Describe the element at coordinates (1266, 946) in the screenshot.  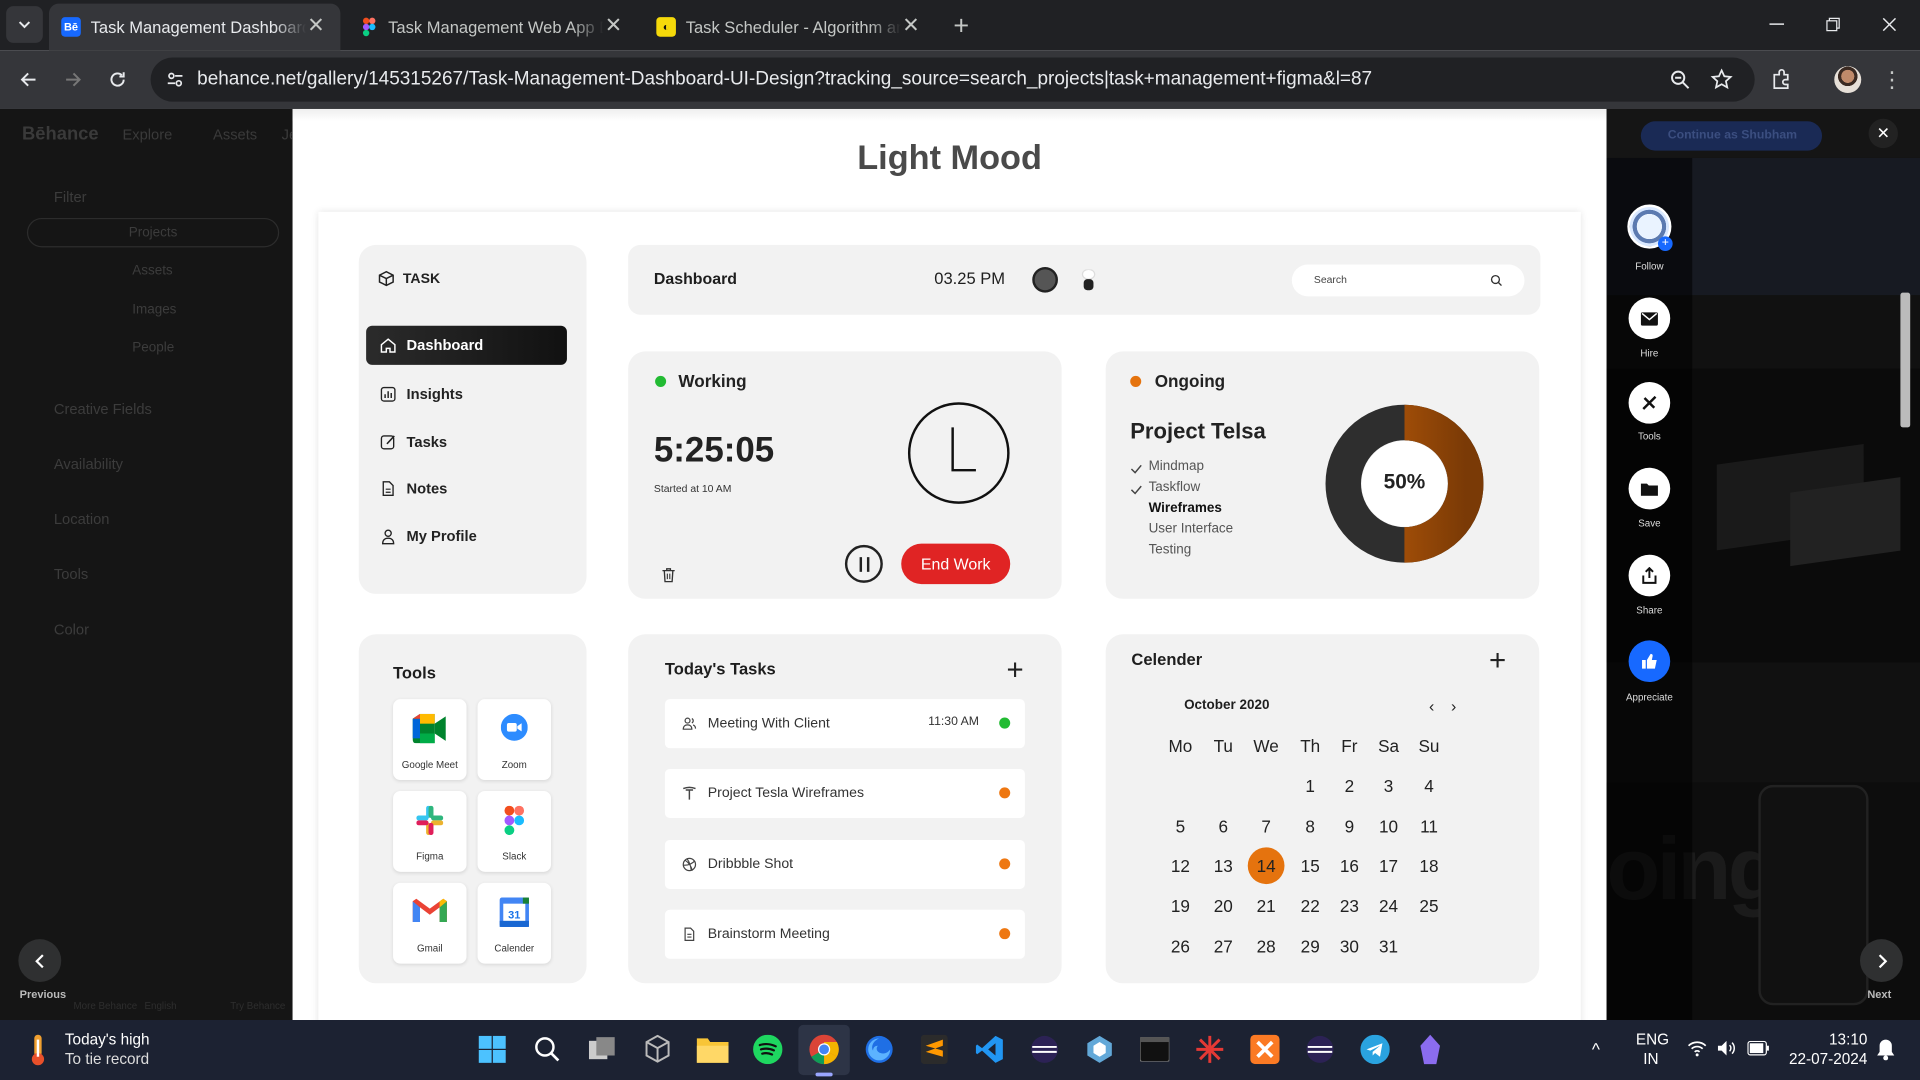
I see `calendar-day: 28` at that location.